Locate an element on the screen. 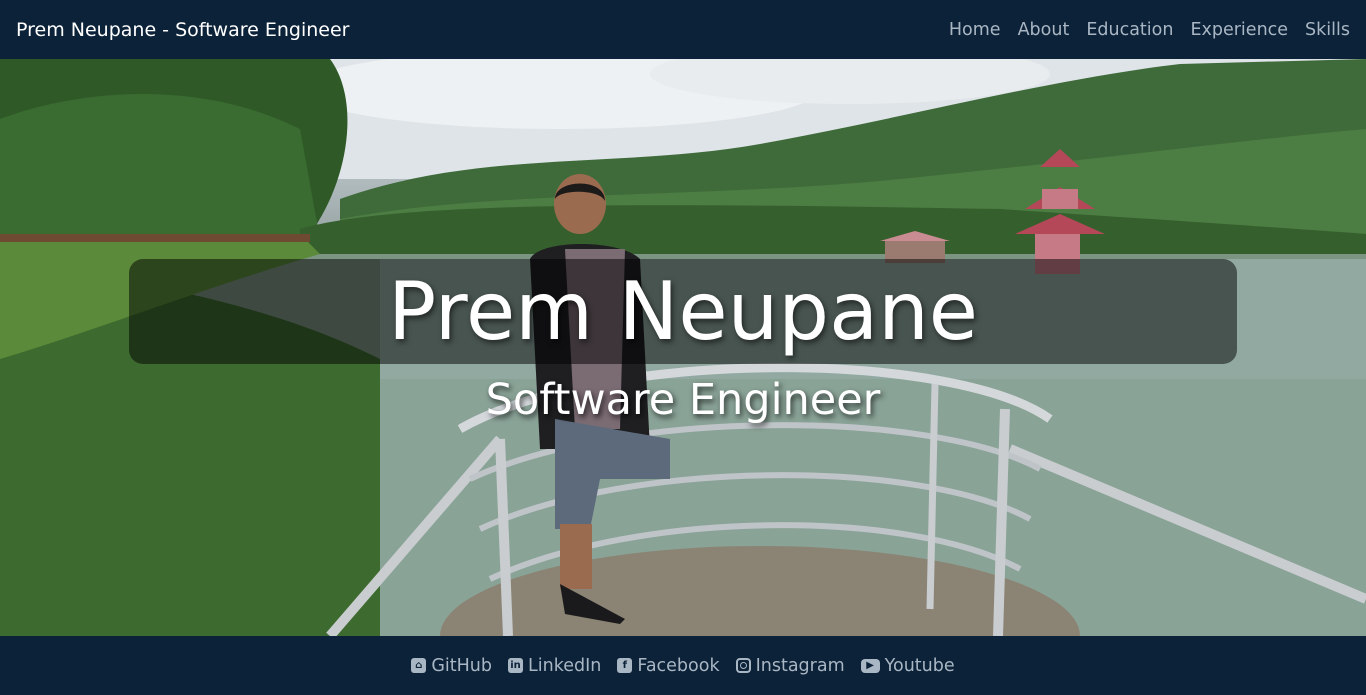 The height and width of the screenshot is (695, 1366). nav-home: Home is located at coordinates (975, 30).